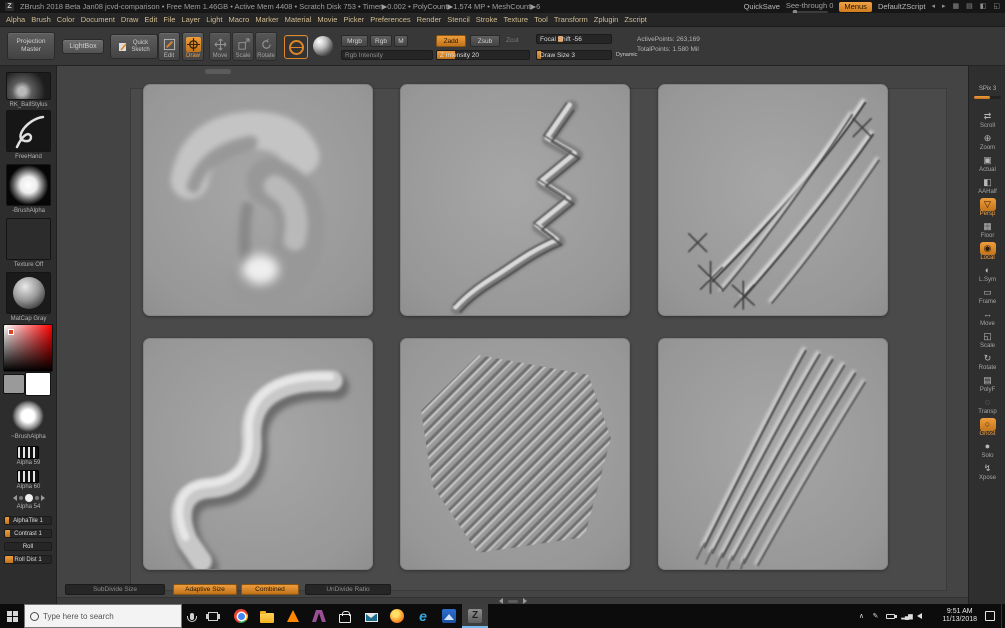 The width and height of the screenshot is (1005, 628). Describe the element at coordinates (390, 19) in the screenshot. I see `menu-item: Preferences` at that location.